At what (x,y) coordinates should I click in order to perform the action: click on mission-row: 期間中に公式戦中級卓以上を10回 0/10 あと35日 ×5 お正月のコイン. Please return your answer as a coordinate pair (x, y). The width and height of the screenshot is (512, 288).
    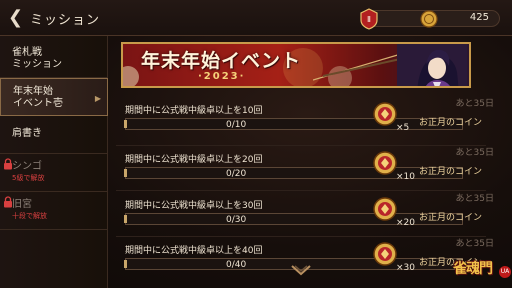
    Looking at the image, I should click on (306, 124).